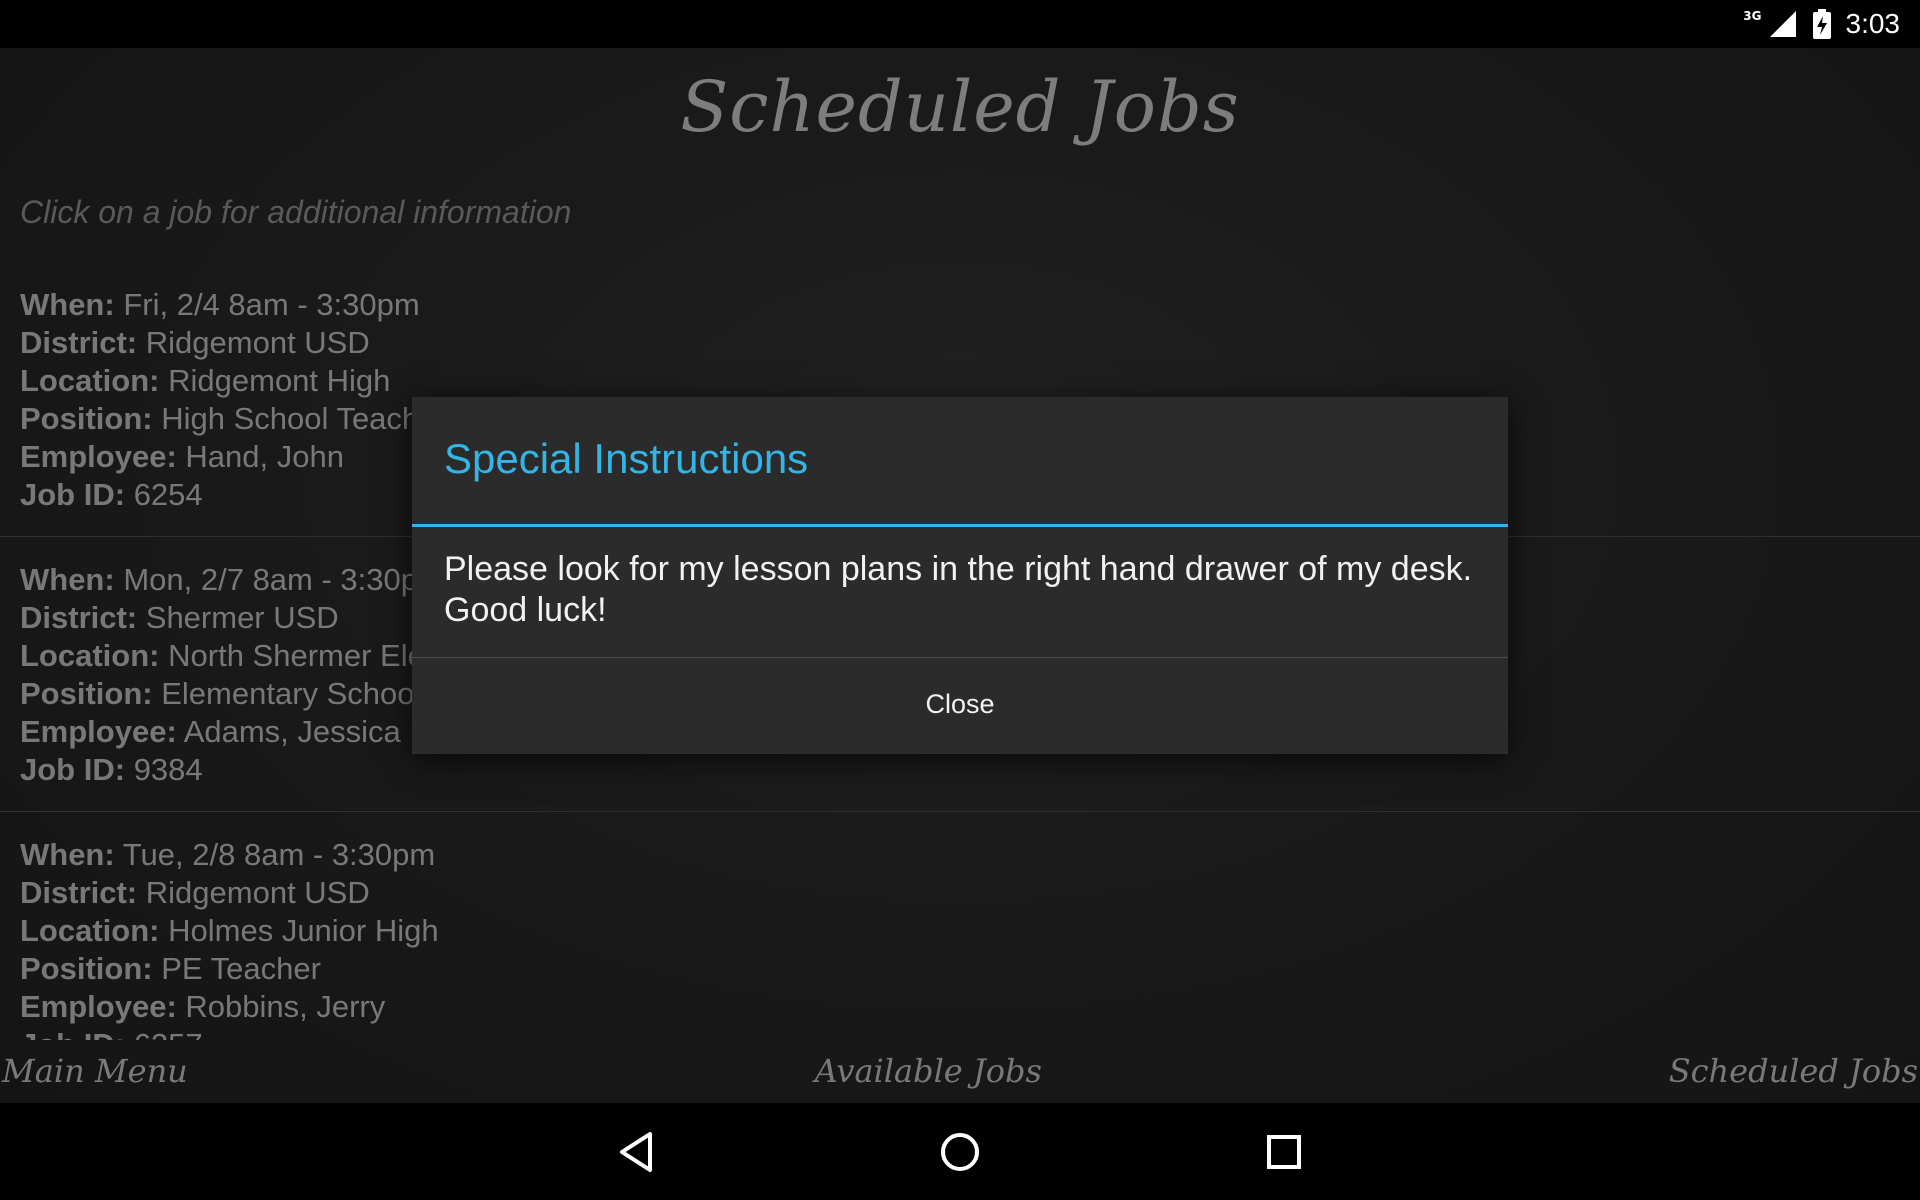  I want to click on main-menu-link: Main Menu, so click(95, 1071).